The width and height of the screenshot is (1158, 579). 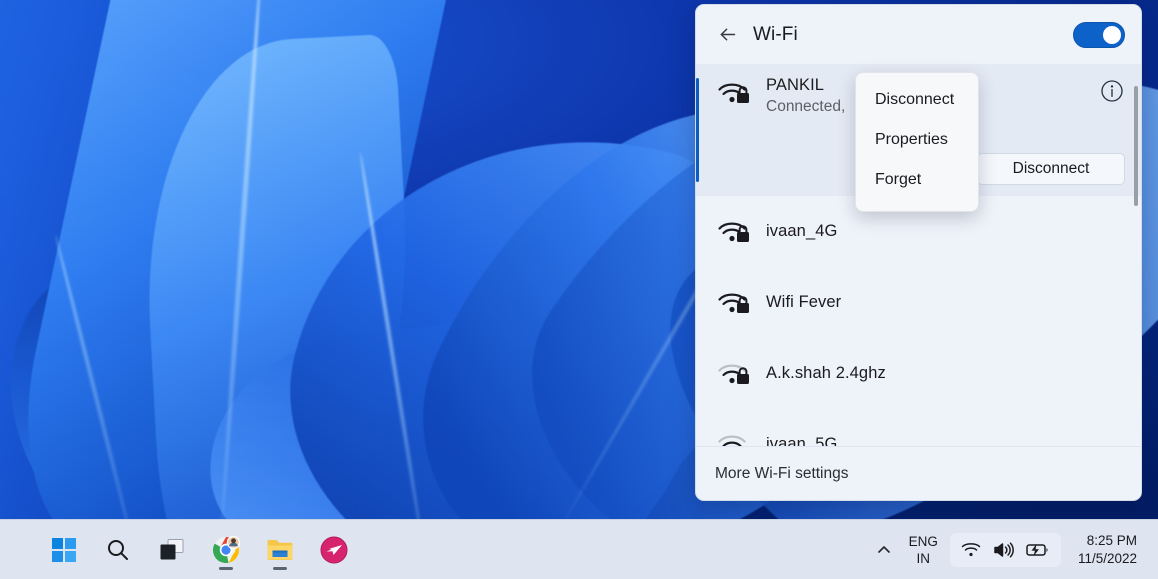 I want to click on search-icon, so click(x=118, y=549).